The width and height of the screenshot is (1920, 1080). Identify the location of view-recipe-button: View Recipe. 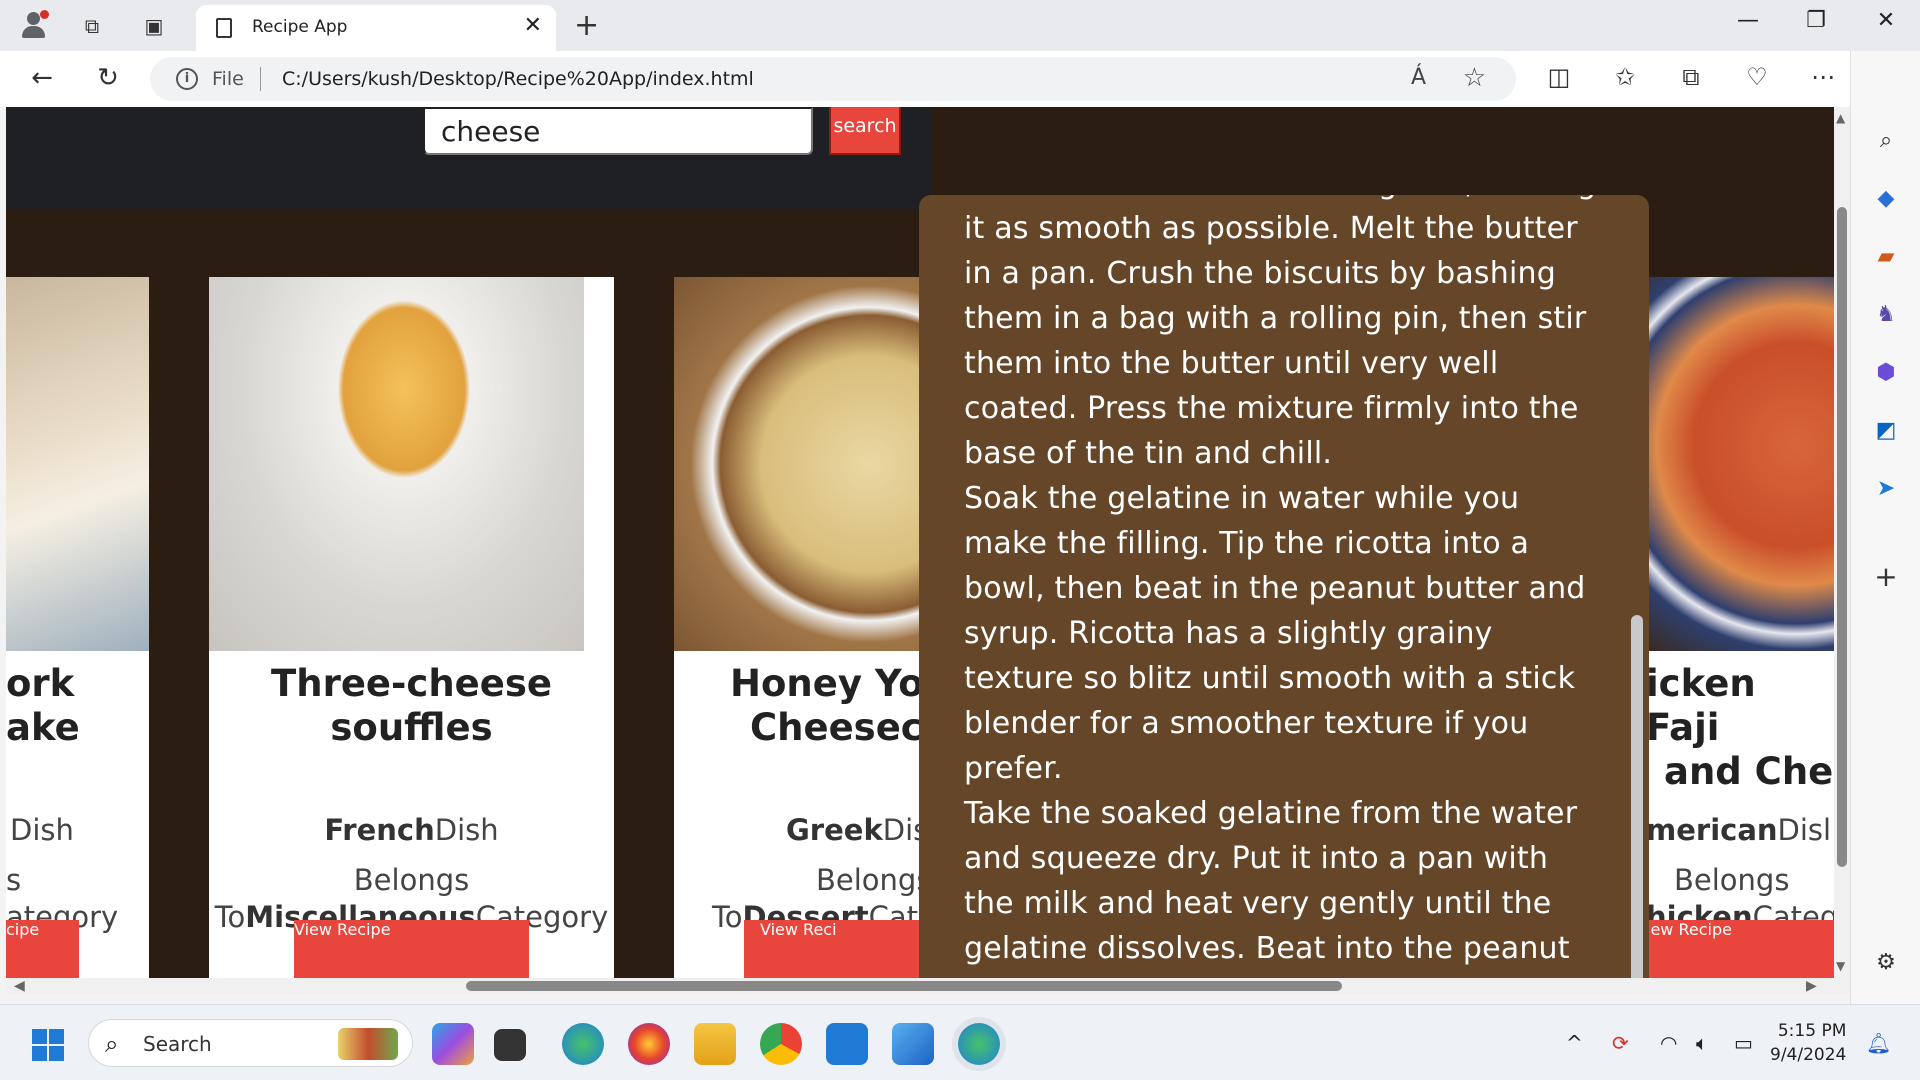
(411, 949).